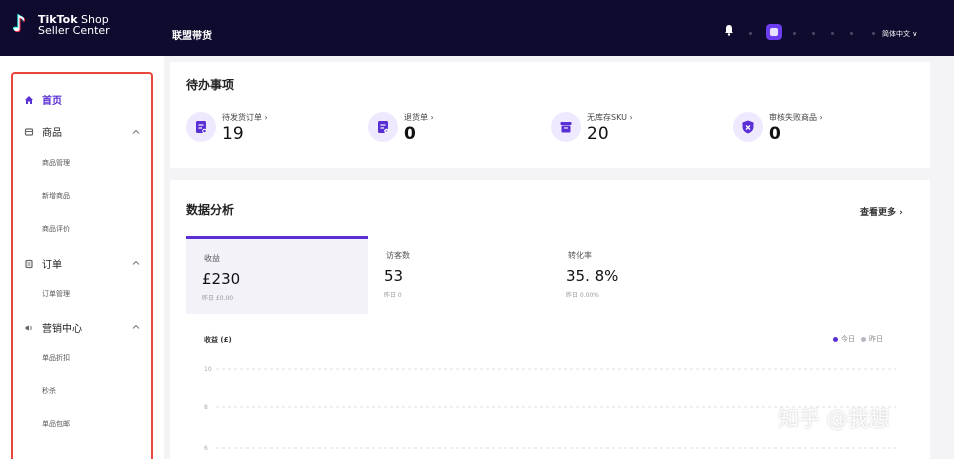  I want to click on sidebar-subitem-add-product: 新增商品, so click(56, 196).